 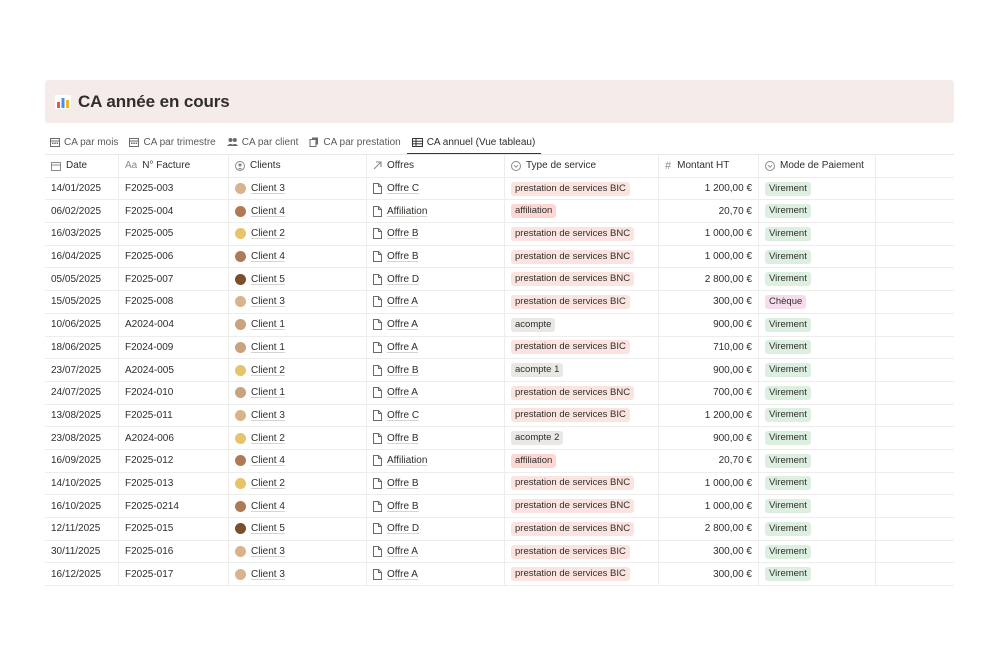 What do you see at coordinates (436, 460) in the screenshot?
I see `cell-offre: Affiliation` at bounding box center [436, 460].